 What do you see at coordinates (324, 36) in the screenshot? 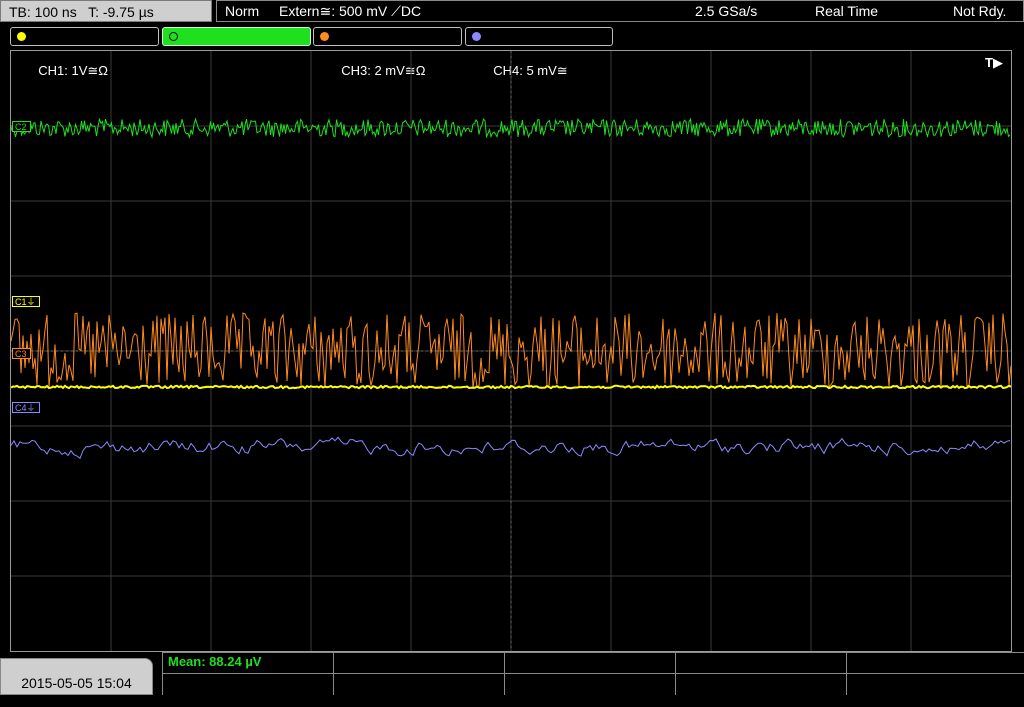
I see `ch3-indicator-icon` at bounding box center [324, 36].